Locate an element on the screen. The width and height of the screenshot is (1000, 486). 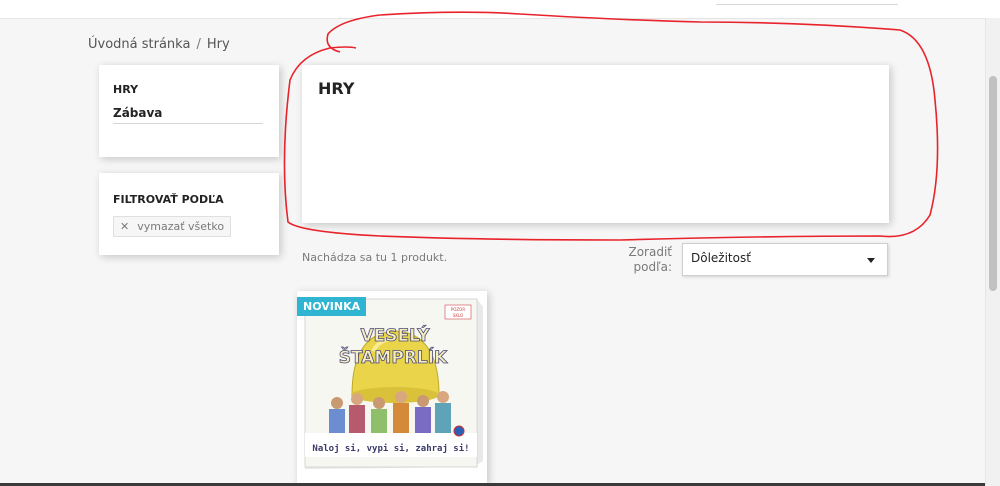
filter-panel: FILTROVAŤ PODĽA ✕ vymazať všetko is located at coordinates (189, 214).